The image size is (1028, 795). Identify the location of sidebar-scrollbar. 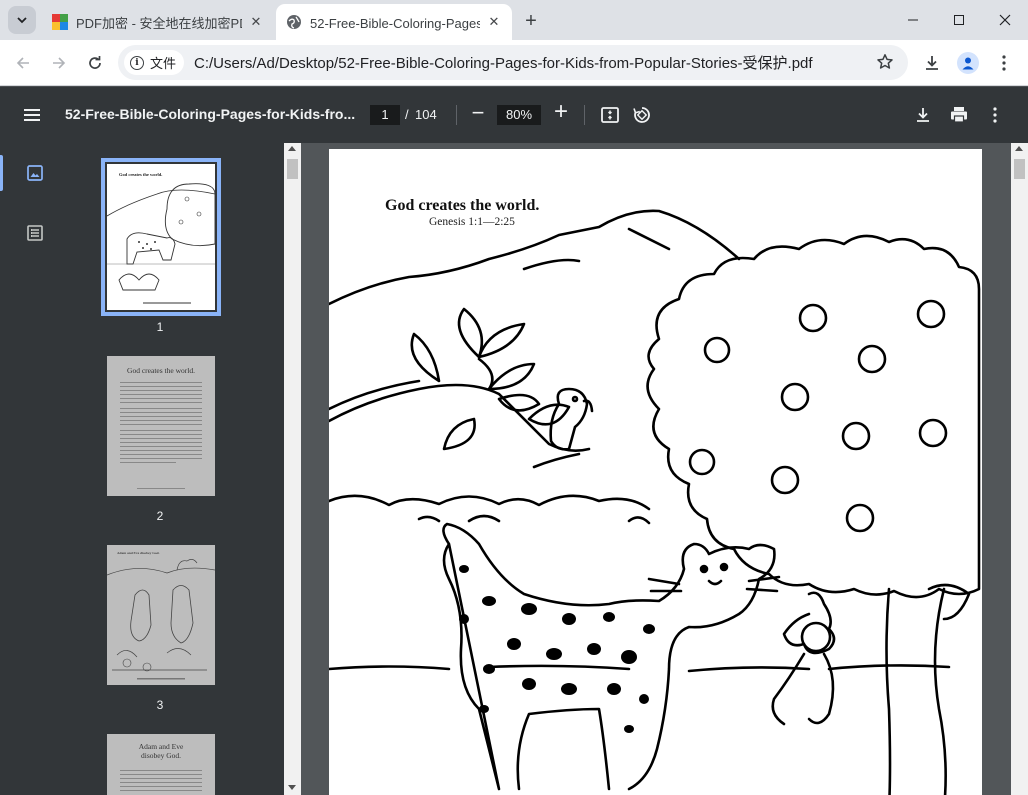
(292, 469).